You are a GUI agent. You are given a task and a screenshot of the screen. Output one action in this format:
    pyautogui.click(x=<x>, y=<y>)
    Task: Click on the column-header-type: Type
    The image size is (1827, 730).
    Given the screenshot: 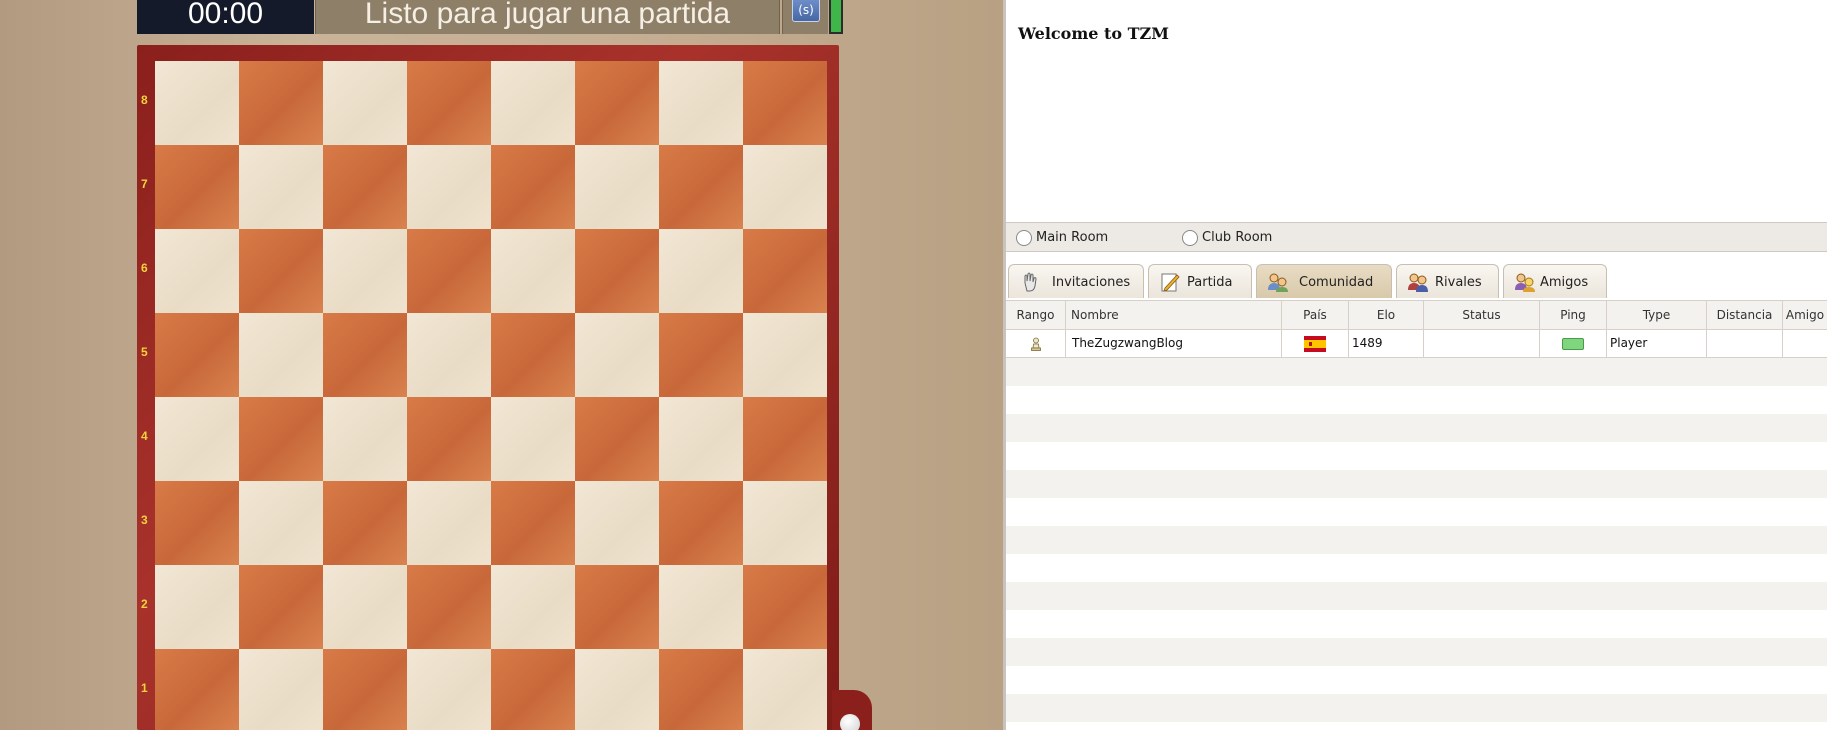 What is the action you would take?
    pyautogui.click(x=1657, y=316)
    